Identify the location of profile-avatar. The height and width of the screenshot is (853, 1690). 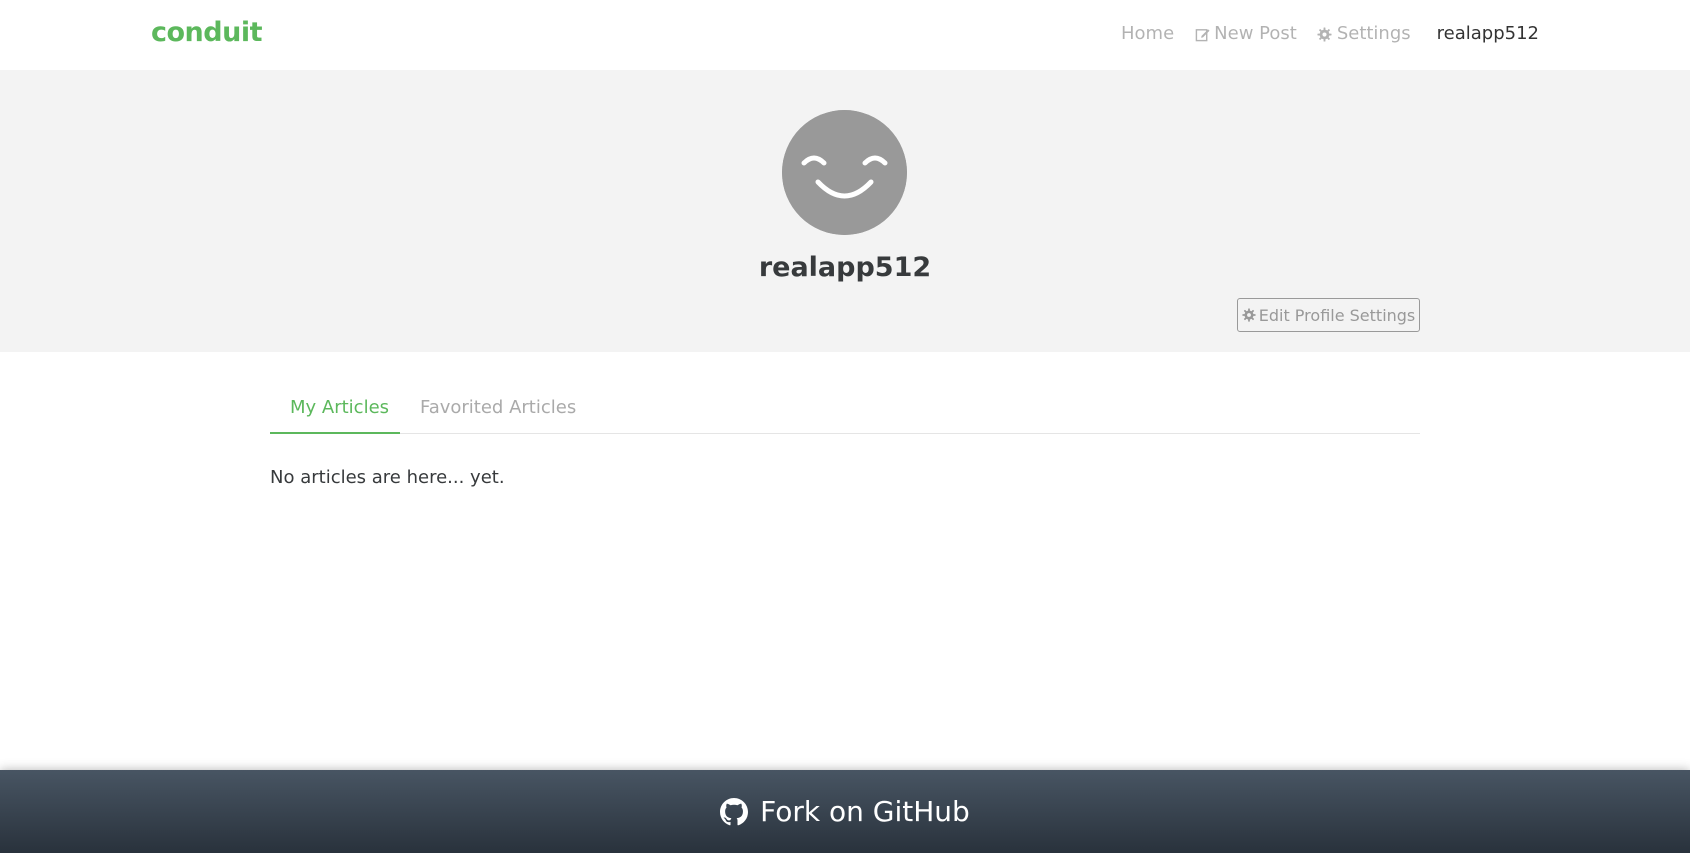
(844, 172).